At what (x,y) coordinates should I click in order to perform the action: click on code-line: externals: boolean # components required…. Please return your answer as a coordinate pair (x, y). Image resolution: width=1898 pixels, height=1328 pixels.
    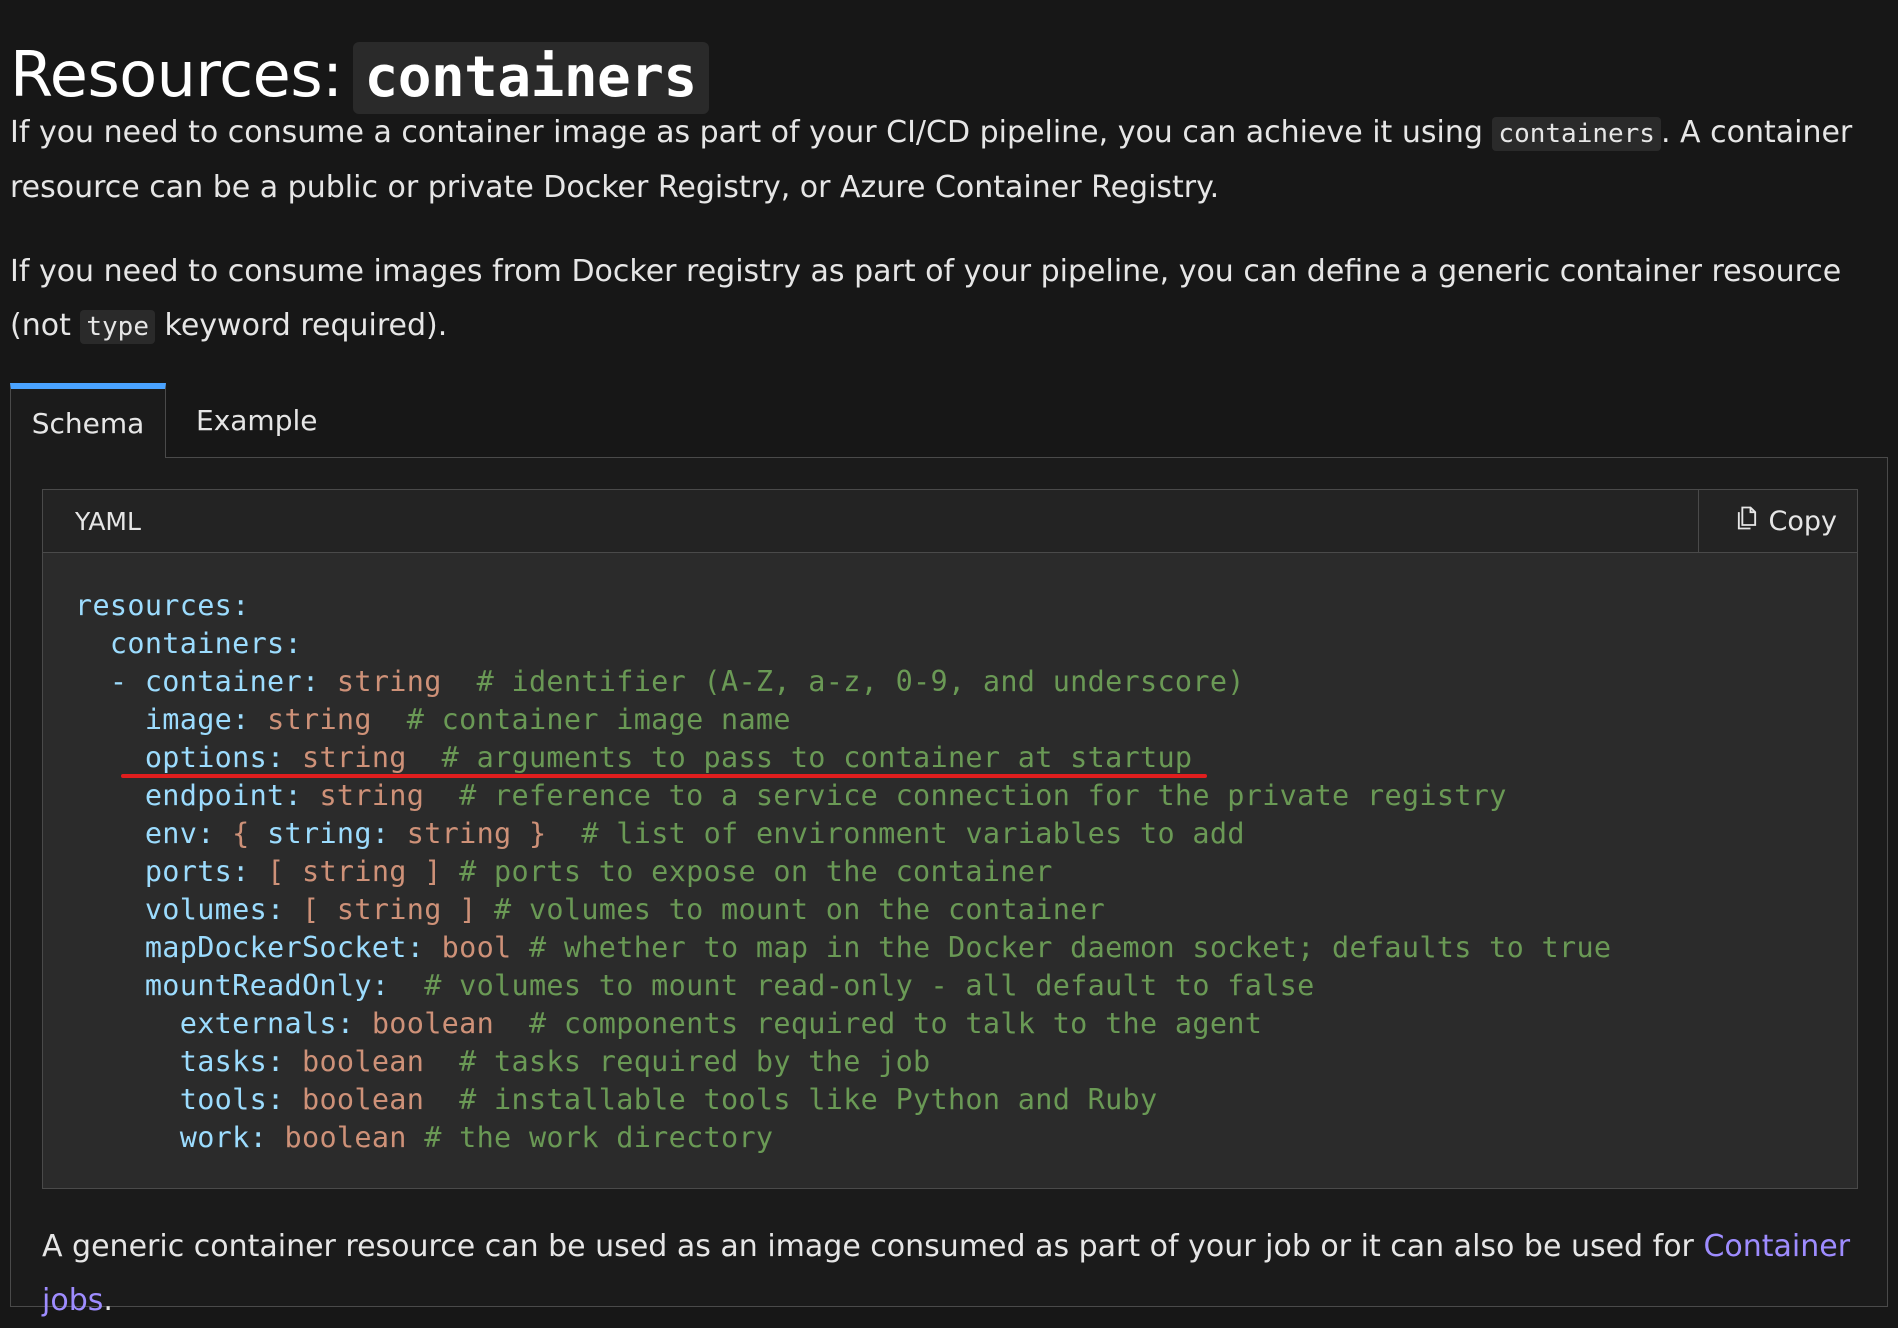
    Looking at the image, I should click on (966, 1024).